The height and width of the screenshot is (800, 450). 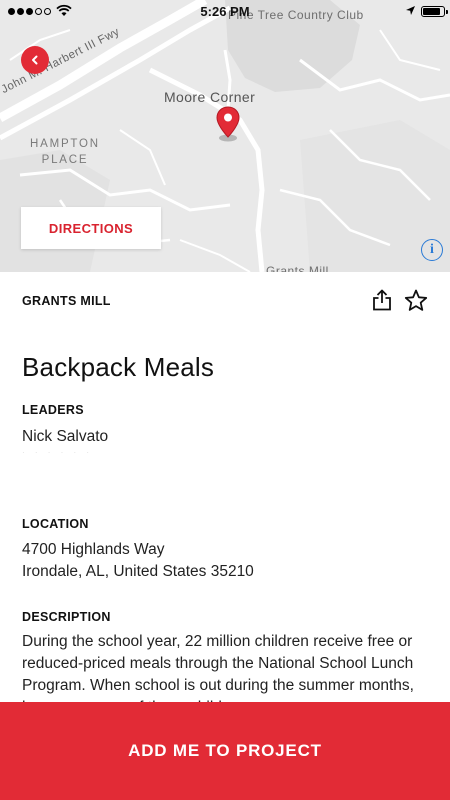 I want to click on share-icon, so click(x=382, y=300).